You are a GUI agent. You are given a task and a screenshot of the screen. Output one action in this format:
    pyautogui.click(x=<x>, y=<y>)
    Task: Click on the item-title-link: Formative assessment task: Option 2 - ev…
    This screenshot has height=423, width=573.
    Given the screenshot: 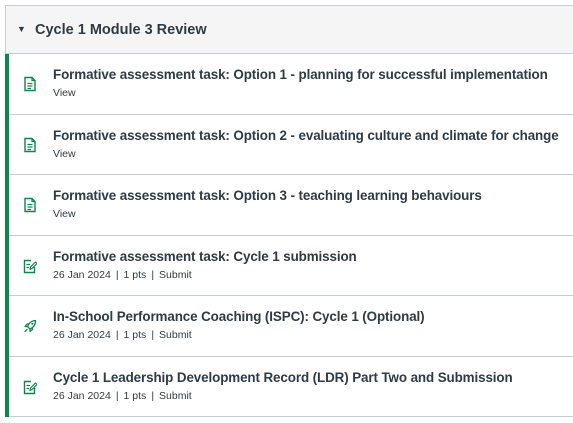 What is the action you would take?
    pyautogui.click(x=306, y=135)
    